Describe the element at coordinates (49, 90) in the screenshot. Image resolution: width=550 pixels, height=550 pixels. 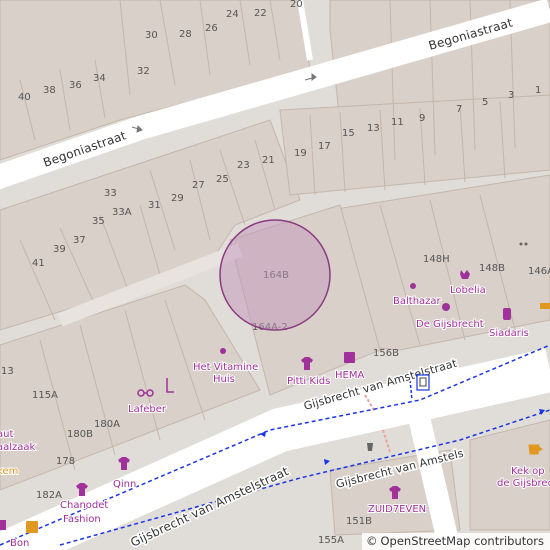
I see `svg-text: 38` at that location.